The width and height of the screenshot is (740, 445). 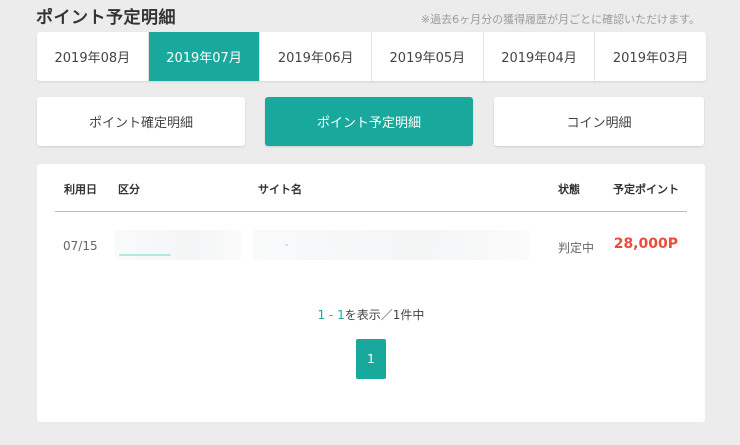 I want to click on statement-type-buttons: ポイント確定明細 ポイント予定明細 コイン明細, so click(x=371, y=122).